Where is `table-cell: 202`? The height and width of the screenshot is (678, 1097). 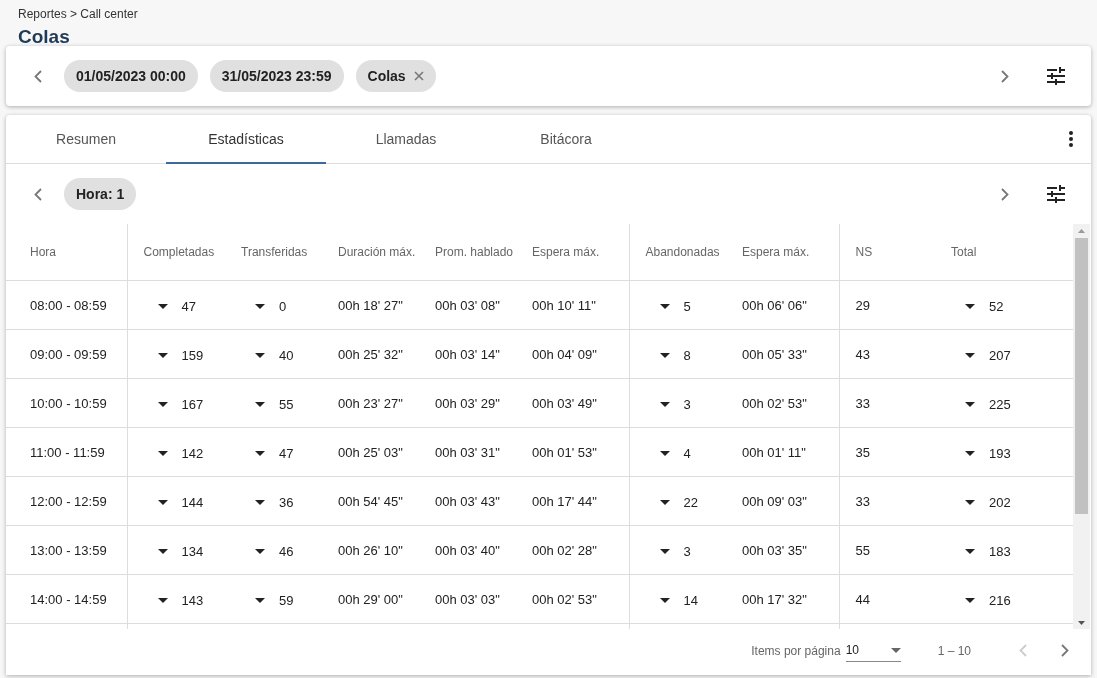 table-cell: 202 is located at coordinates (1000, 502).